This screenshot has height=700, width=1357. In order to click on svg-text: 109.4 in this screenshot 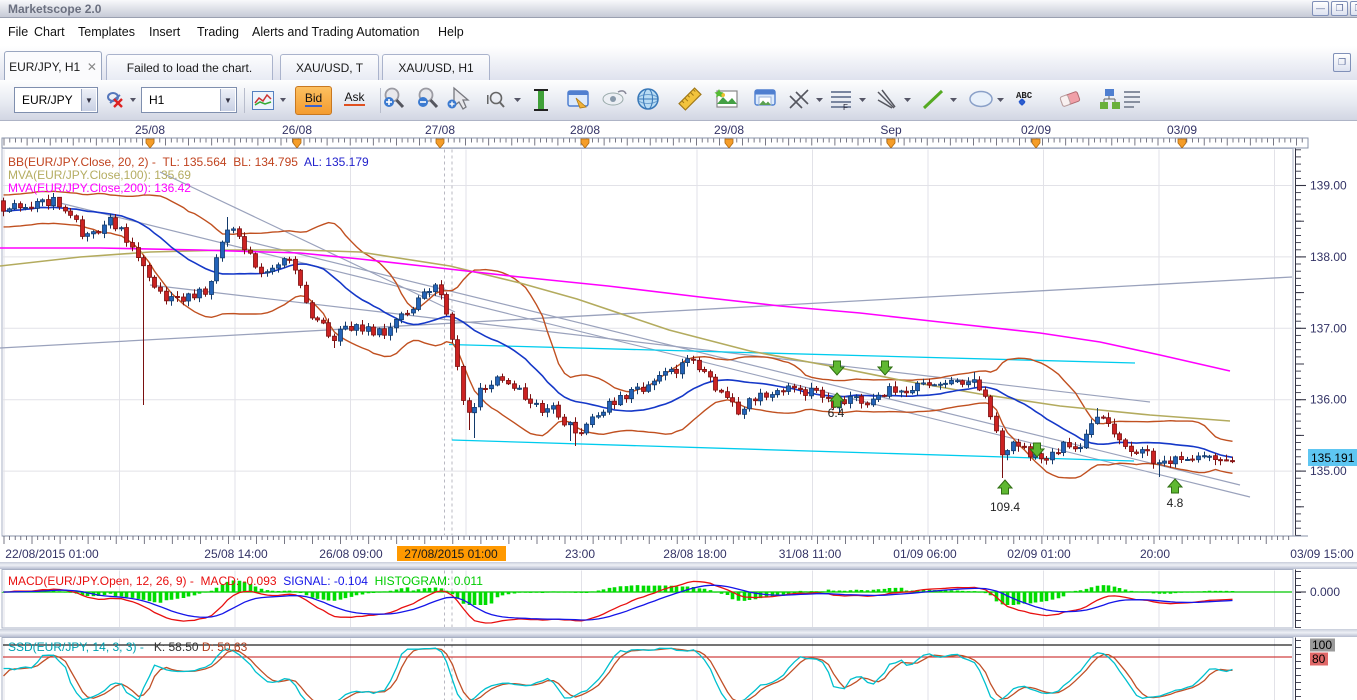, I will do `click(1005, 507)`.